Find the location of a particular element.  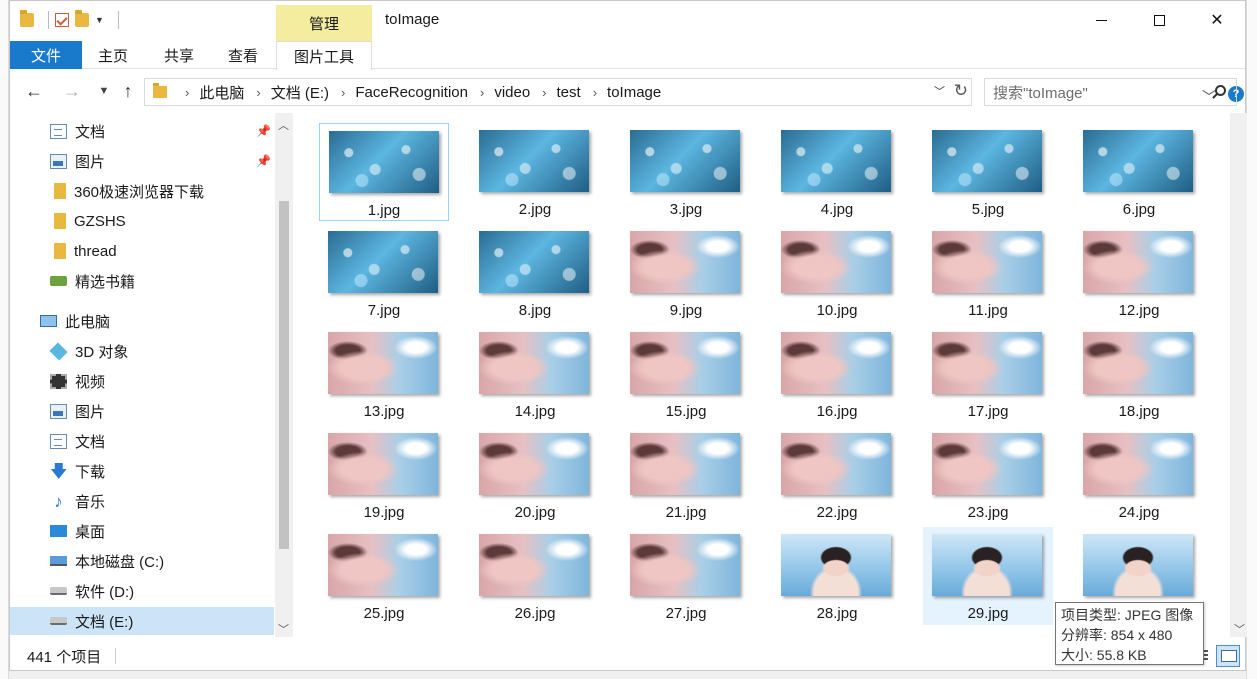

back-button: ← is located at coordinates (34, 91).